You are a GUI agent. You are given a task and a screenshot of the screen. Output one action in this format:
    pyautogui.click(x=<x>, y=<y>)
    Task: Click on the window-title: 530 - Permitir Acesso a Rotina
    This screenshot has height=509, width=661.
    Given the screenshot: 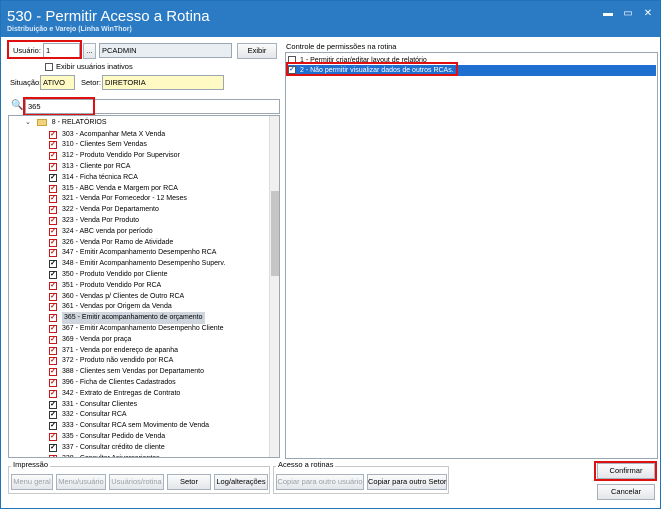 What is the action you would take?
    pyautogui.click(x=108, y=16)
    